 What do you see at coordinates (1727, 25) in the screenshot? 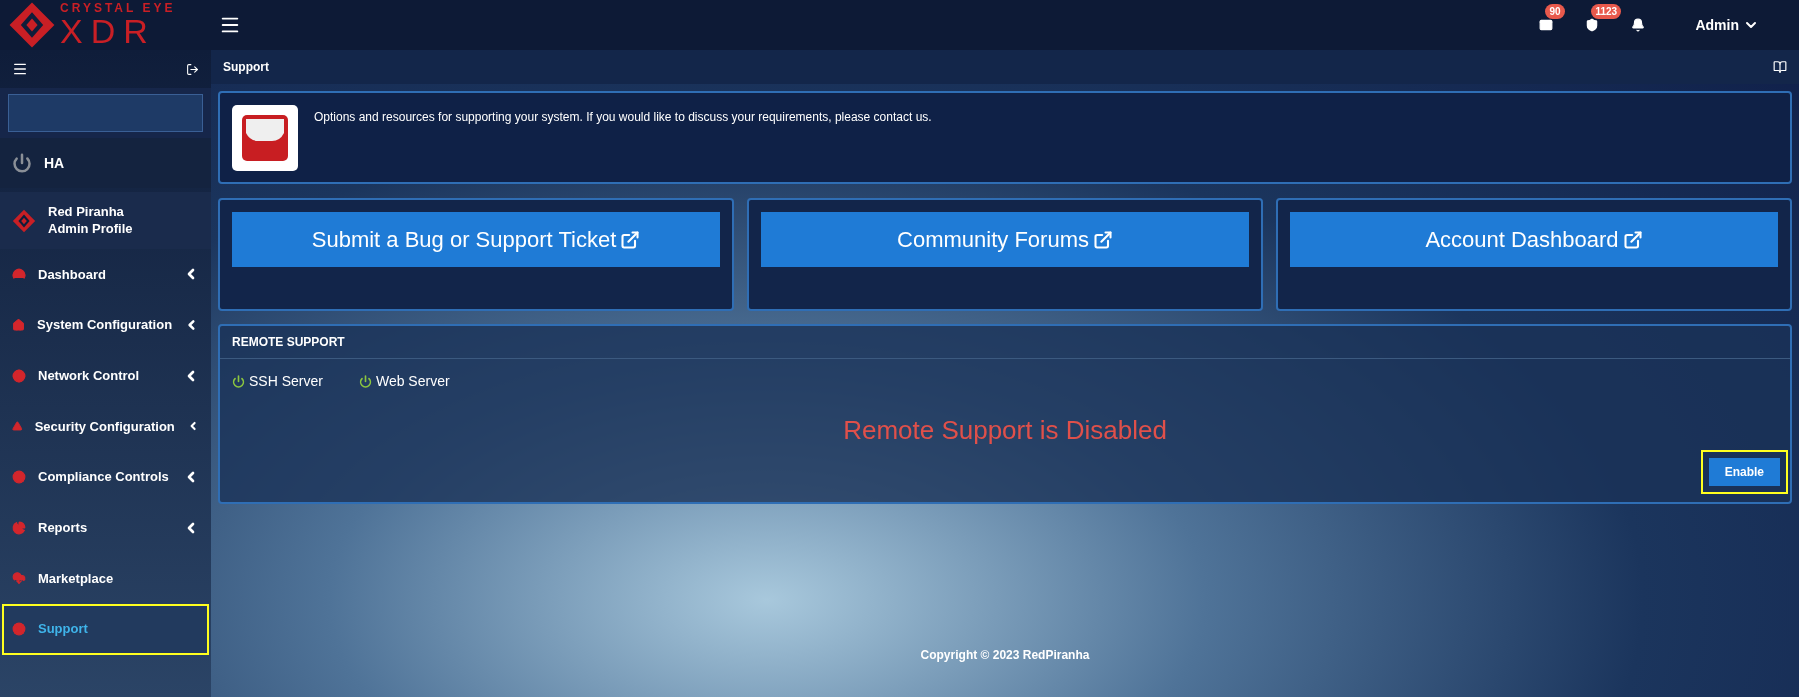
I see `user-menu: Admin` at bounding box center [1727, 25].